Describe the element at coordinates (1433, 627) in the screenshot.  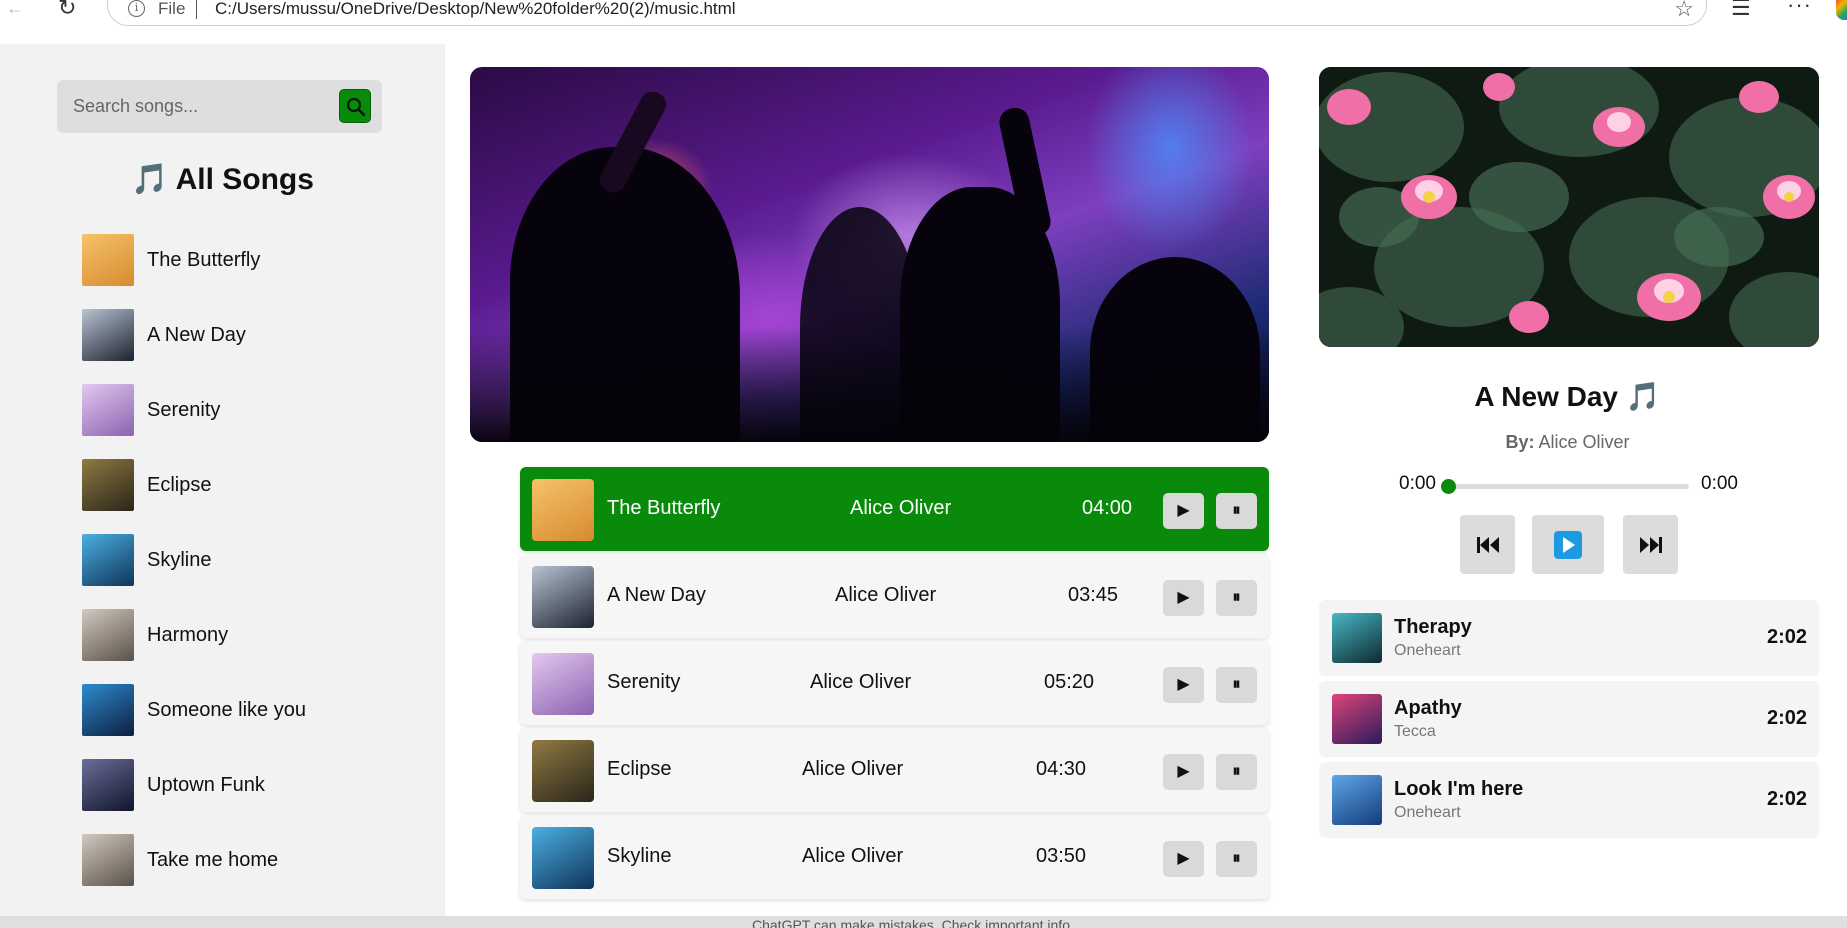
I see `recommended-title: Therapy` at that location.